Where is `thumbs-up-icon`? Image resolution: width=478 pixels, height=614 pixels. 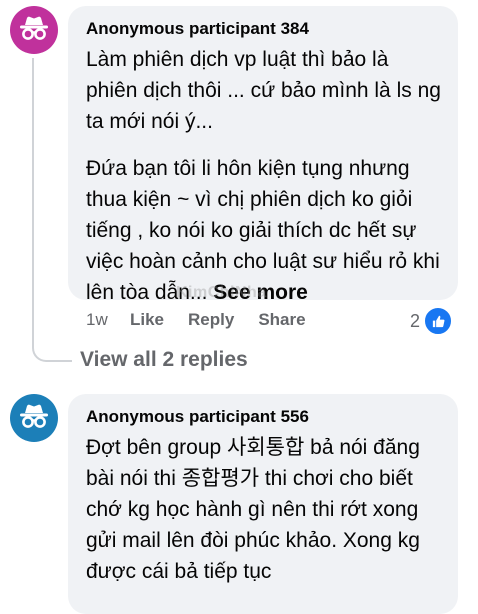
thumbs-up-icon is located at coordinates (438, 321).